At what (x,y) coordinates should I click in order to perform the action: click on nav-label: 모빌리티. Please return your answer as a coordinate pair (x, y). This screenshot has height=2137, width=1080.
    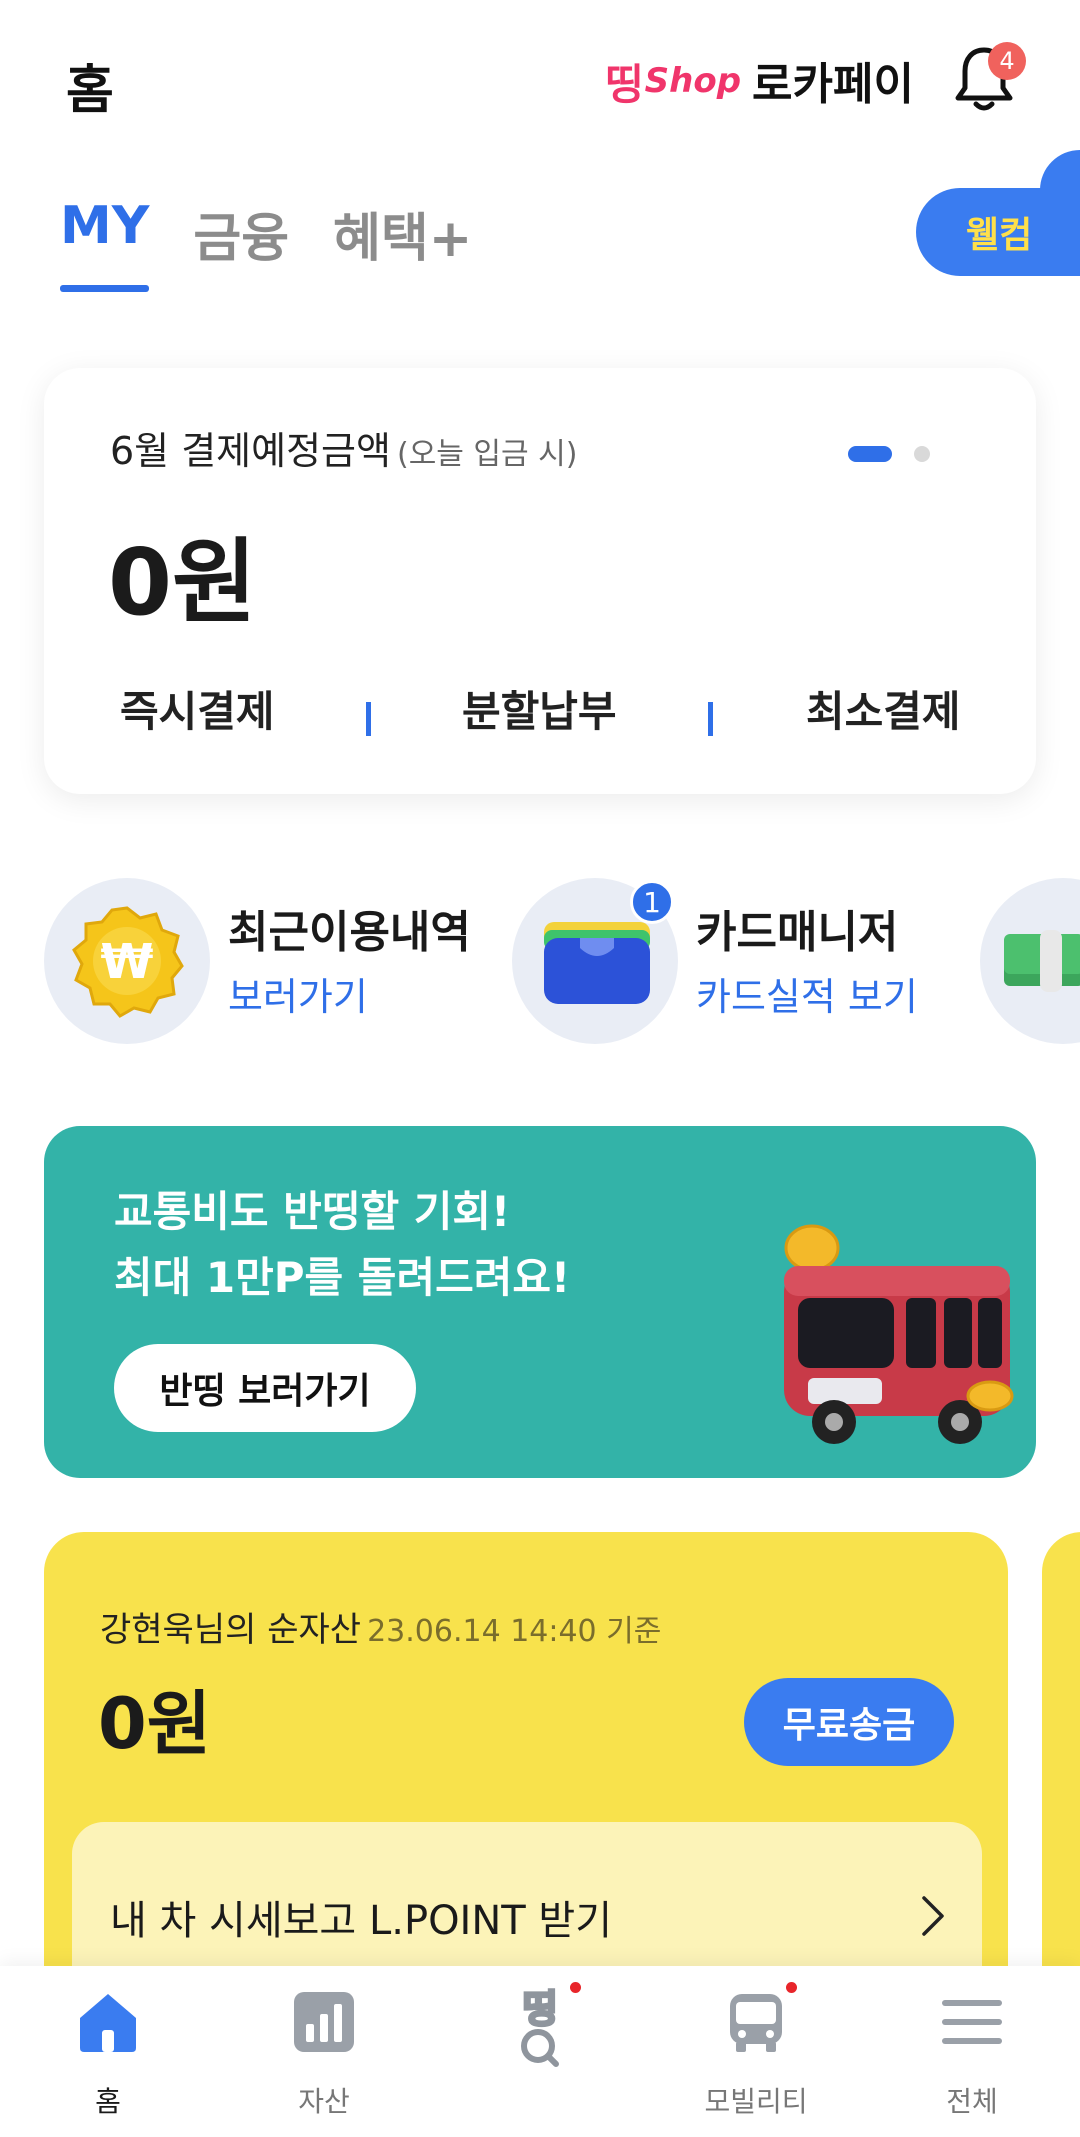
    Looking at the image, I should click on (756, 2101).